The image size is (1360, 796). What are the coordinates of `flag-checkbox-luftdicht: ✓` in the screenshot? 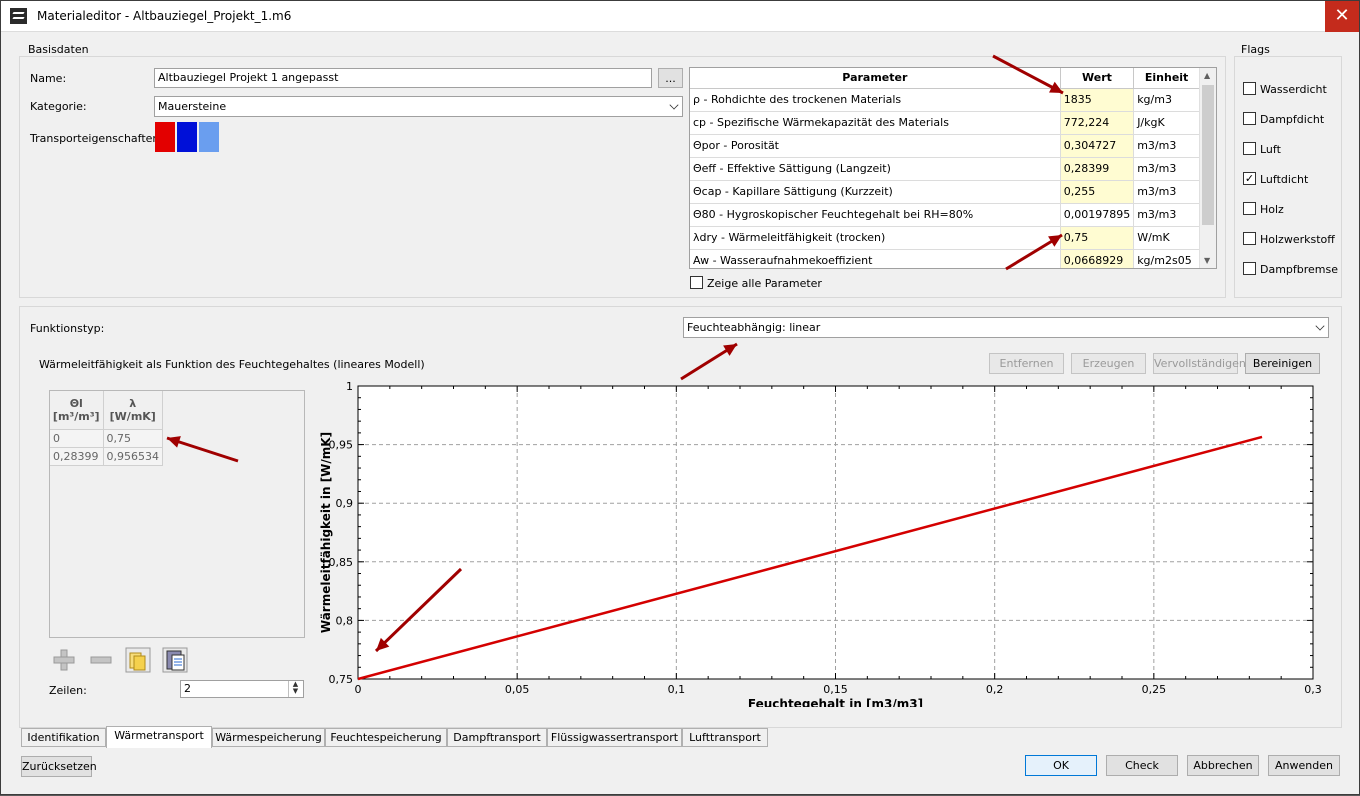 It's located at (1249, 178).